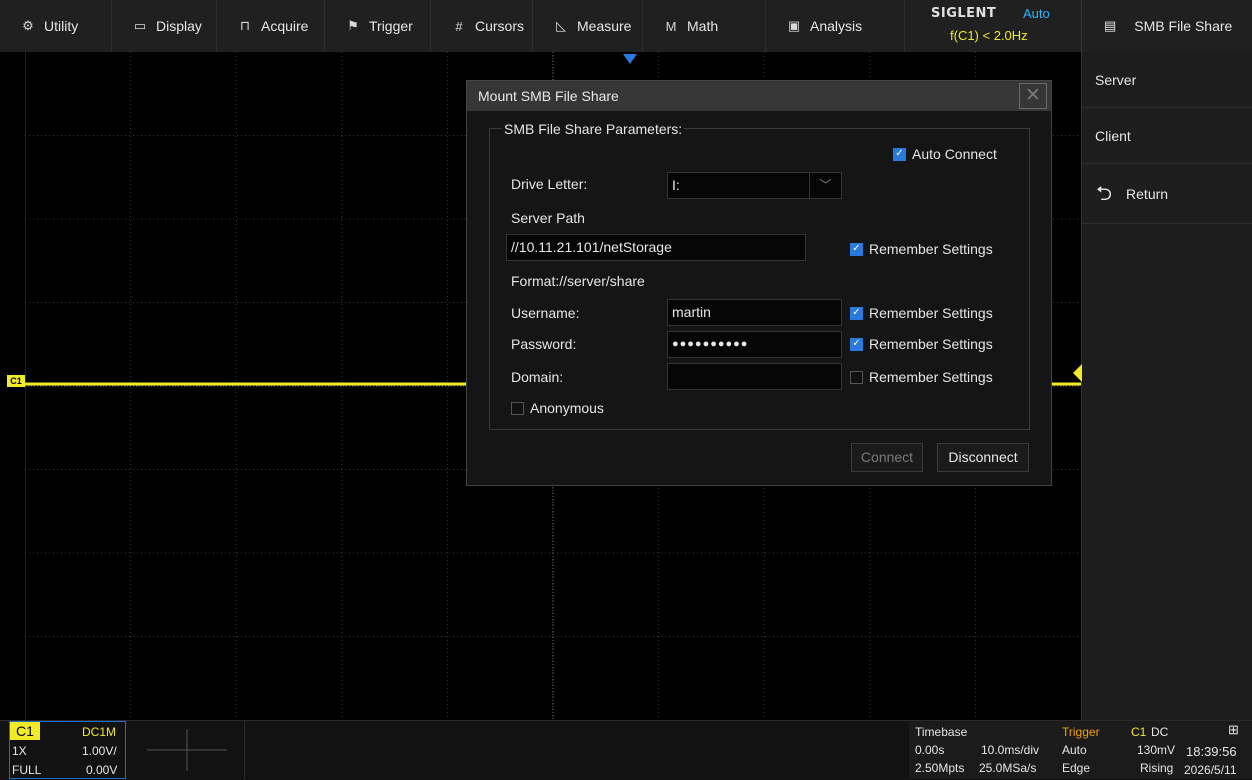  I want to click on trigger-slope: Rising, so click(1157, 768).